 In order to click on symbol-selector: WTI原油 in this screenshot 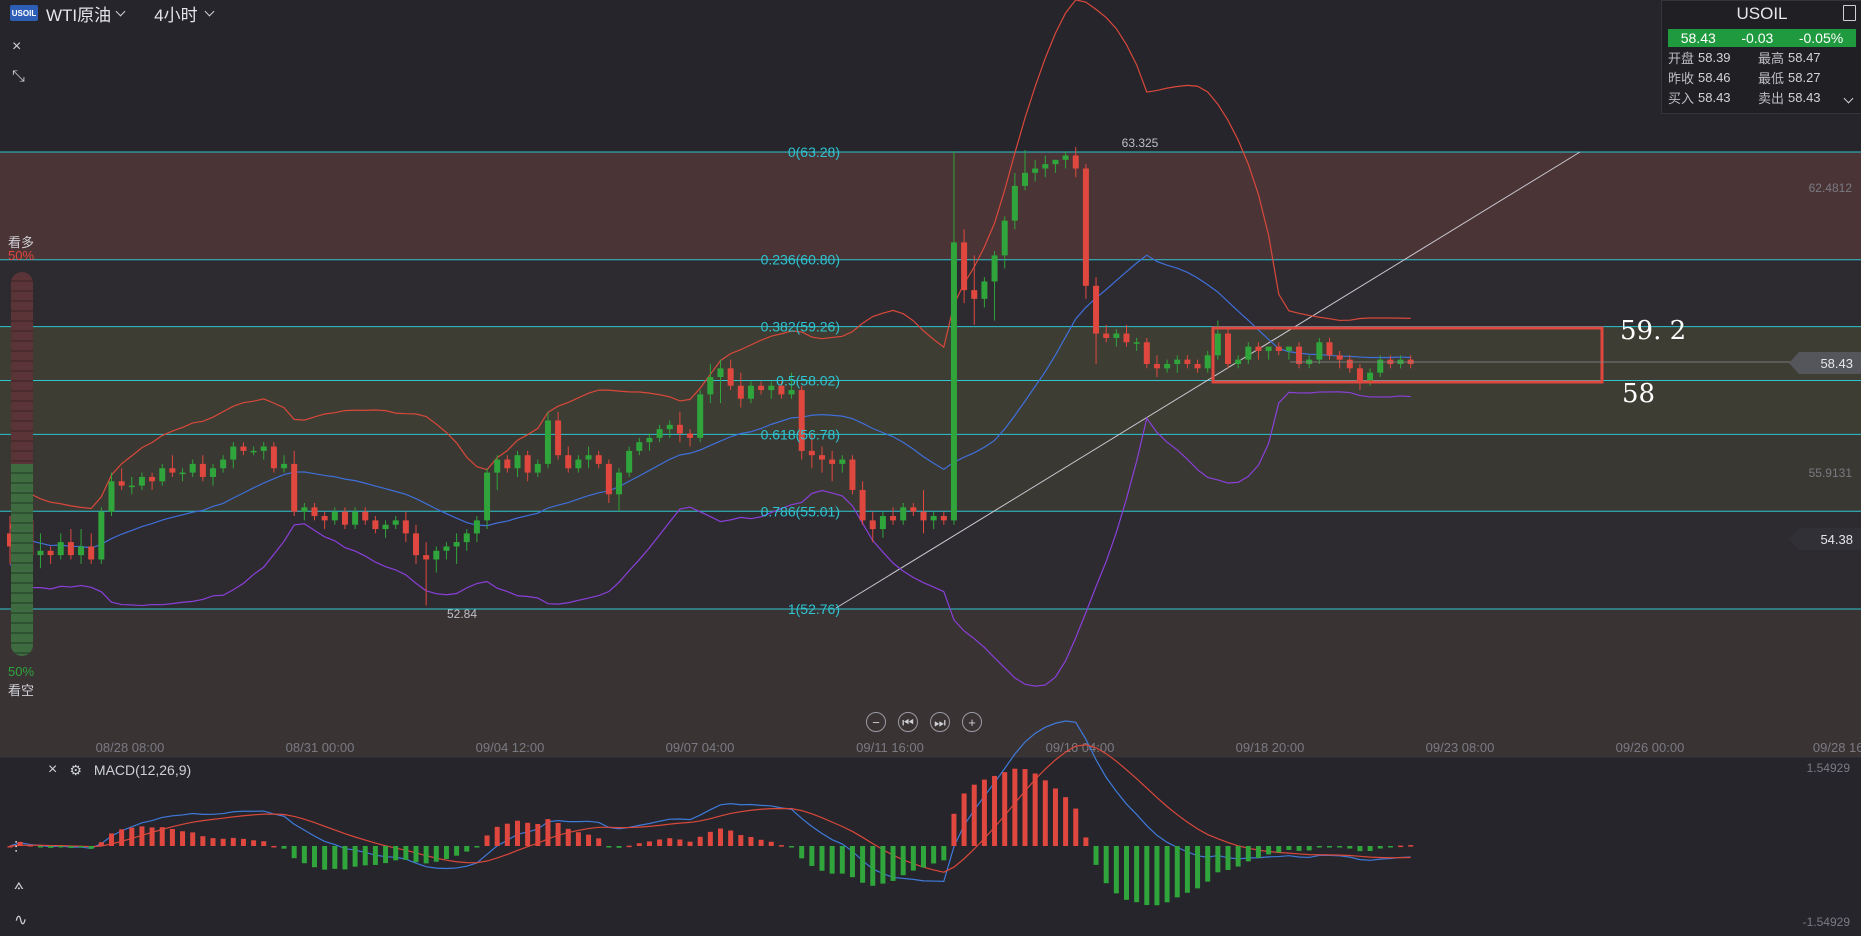, I will do `click(86, 13)`.